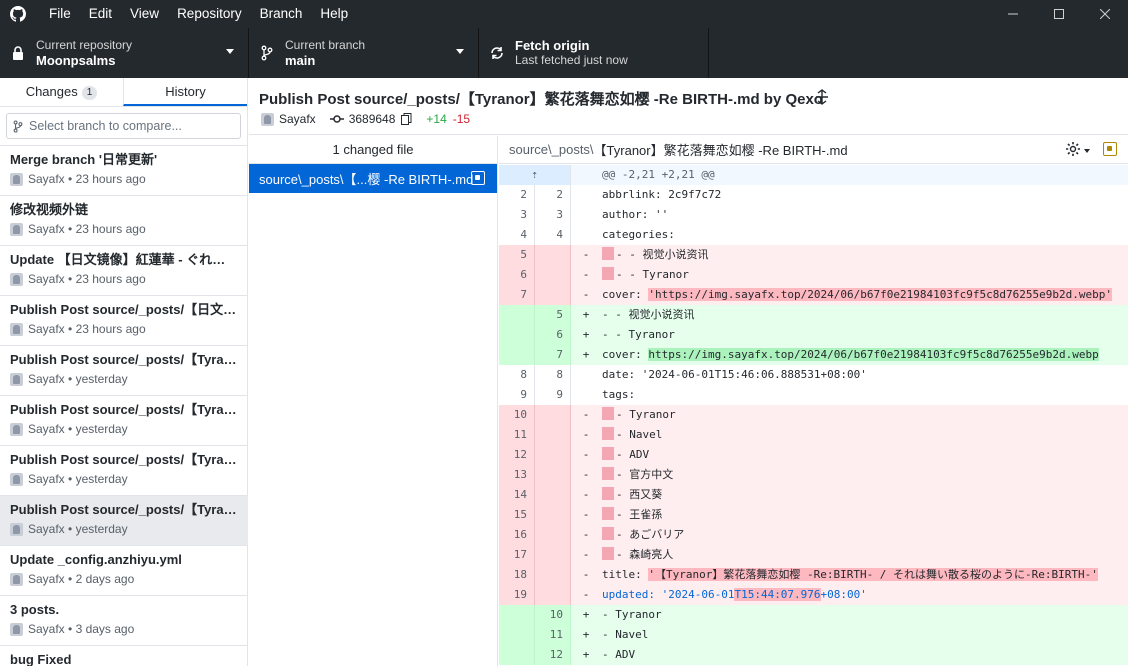  Describe the element at coordinates (627, 495) in the screenshot. I see `diff-line-code: - 西又葵` at that location.